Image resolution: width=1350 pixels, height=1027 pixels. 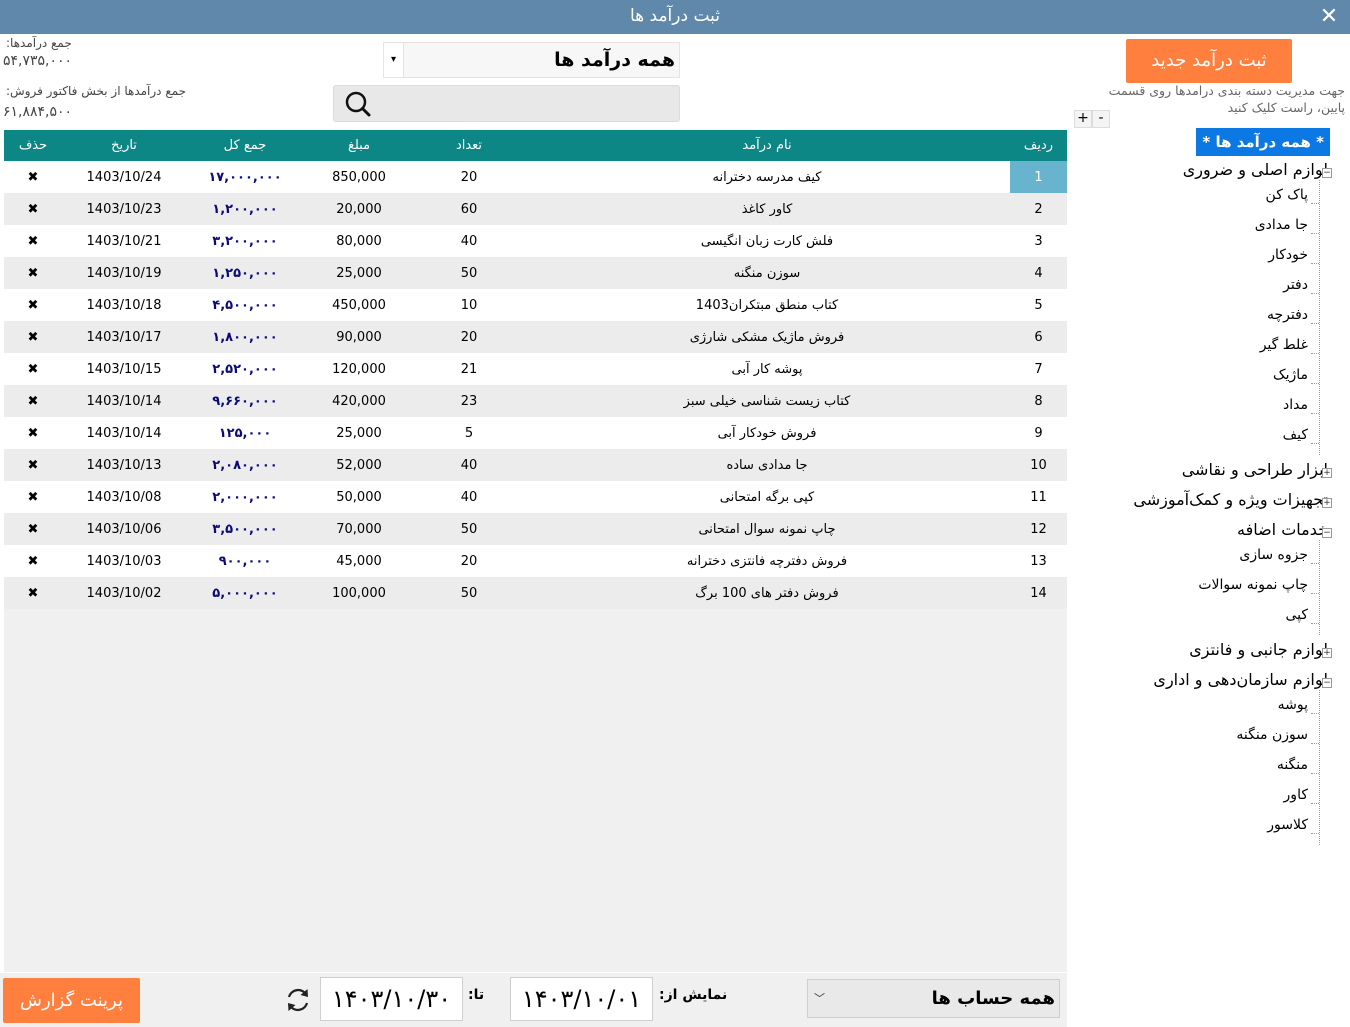 I want to click on close-icon: ✕, so click(x=1329, y=17).